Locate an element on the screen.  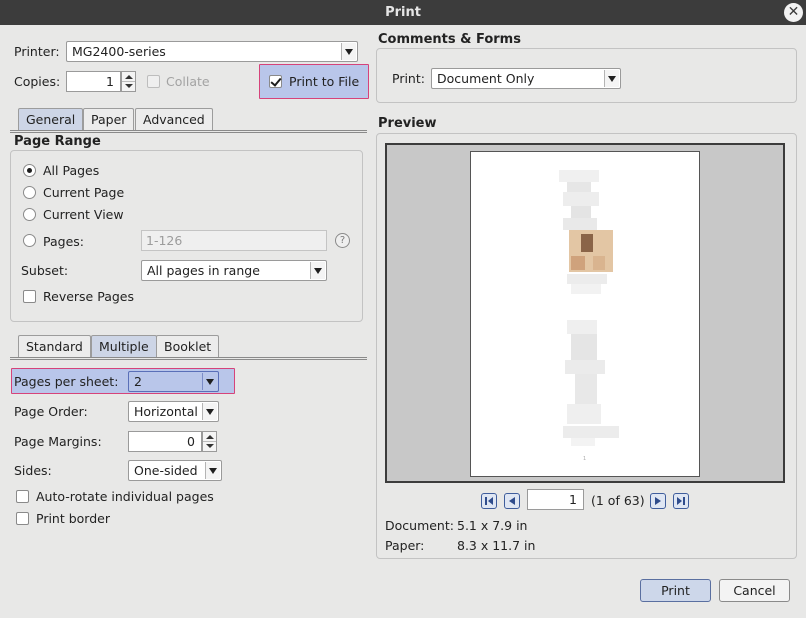
current-view-radio is located at coordinates (29, 214).